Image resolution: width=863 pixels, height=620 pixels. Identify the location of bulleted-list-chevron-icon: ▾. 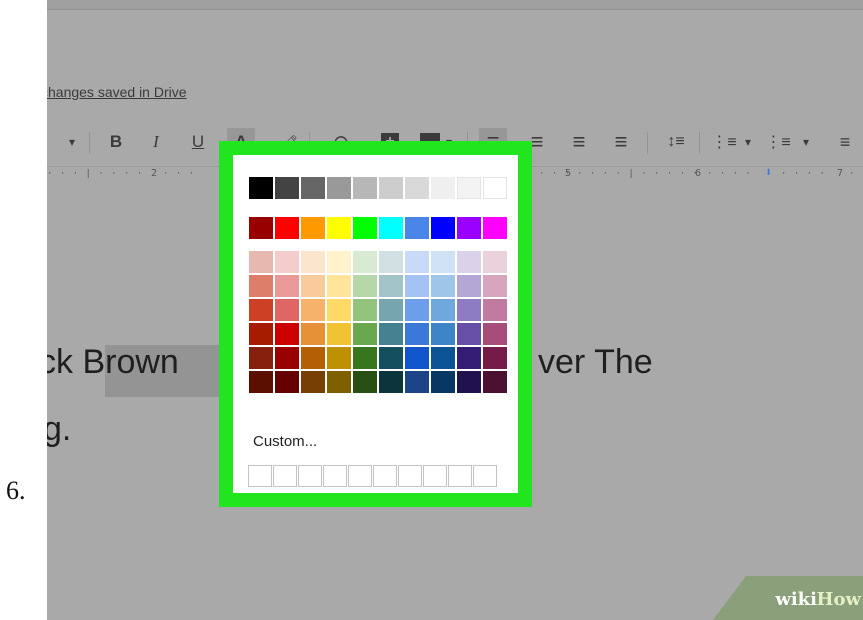
(806, 142).